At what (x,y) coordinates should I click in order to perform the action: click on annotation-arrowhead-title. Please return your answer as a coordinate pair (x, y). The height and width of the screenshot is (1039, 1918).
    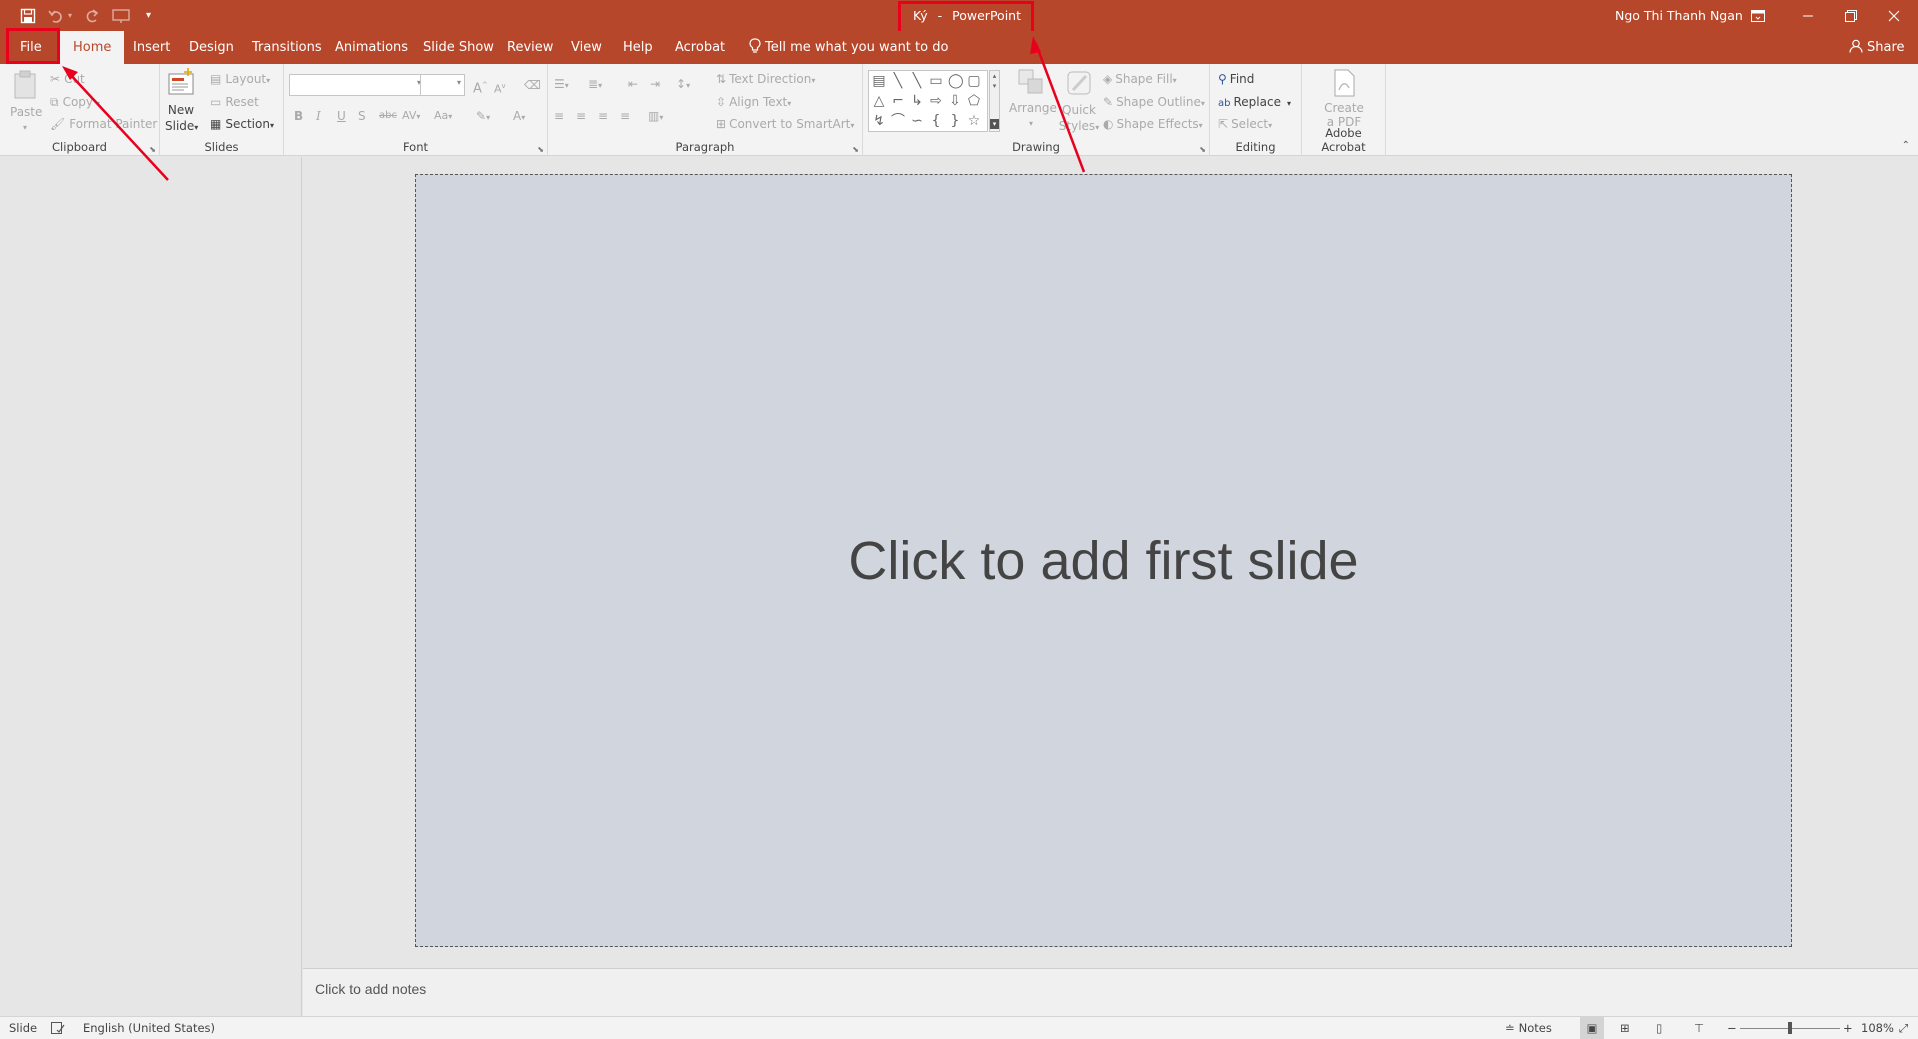
    Looking at the image, I should click on (1035, 45).